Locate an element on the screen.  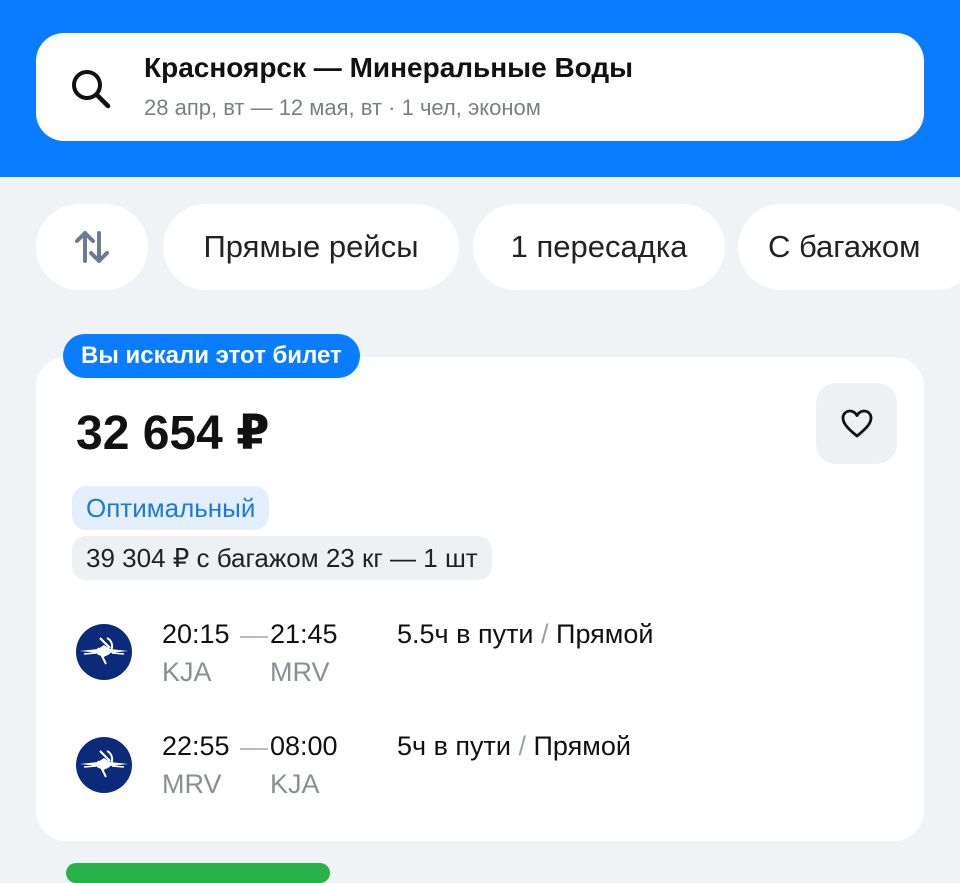
optimal-tag: Оптимальный is located at coordinates (171, 508).